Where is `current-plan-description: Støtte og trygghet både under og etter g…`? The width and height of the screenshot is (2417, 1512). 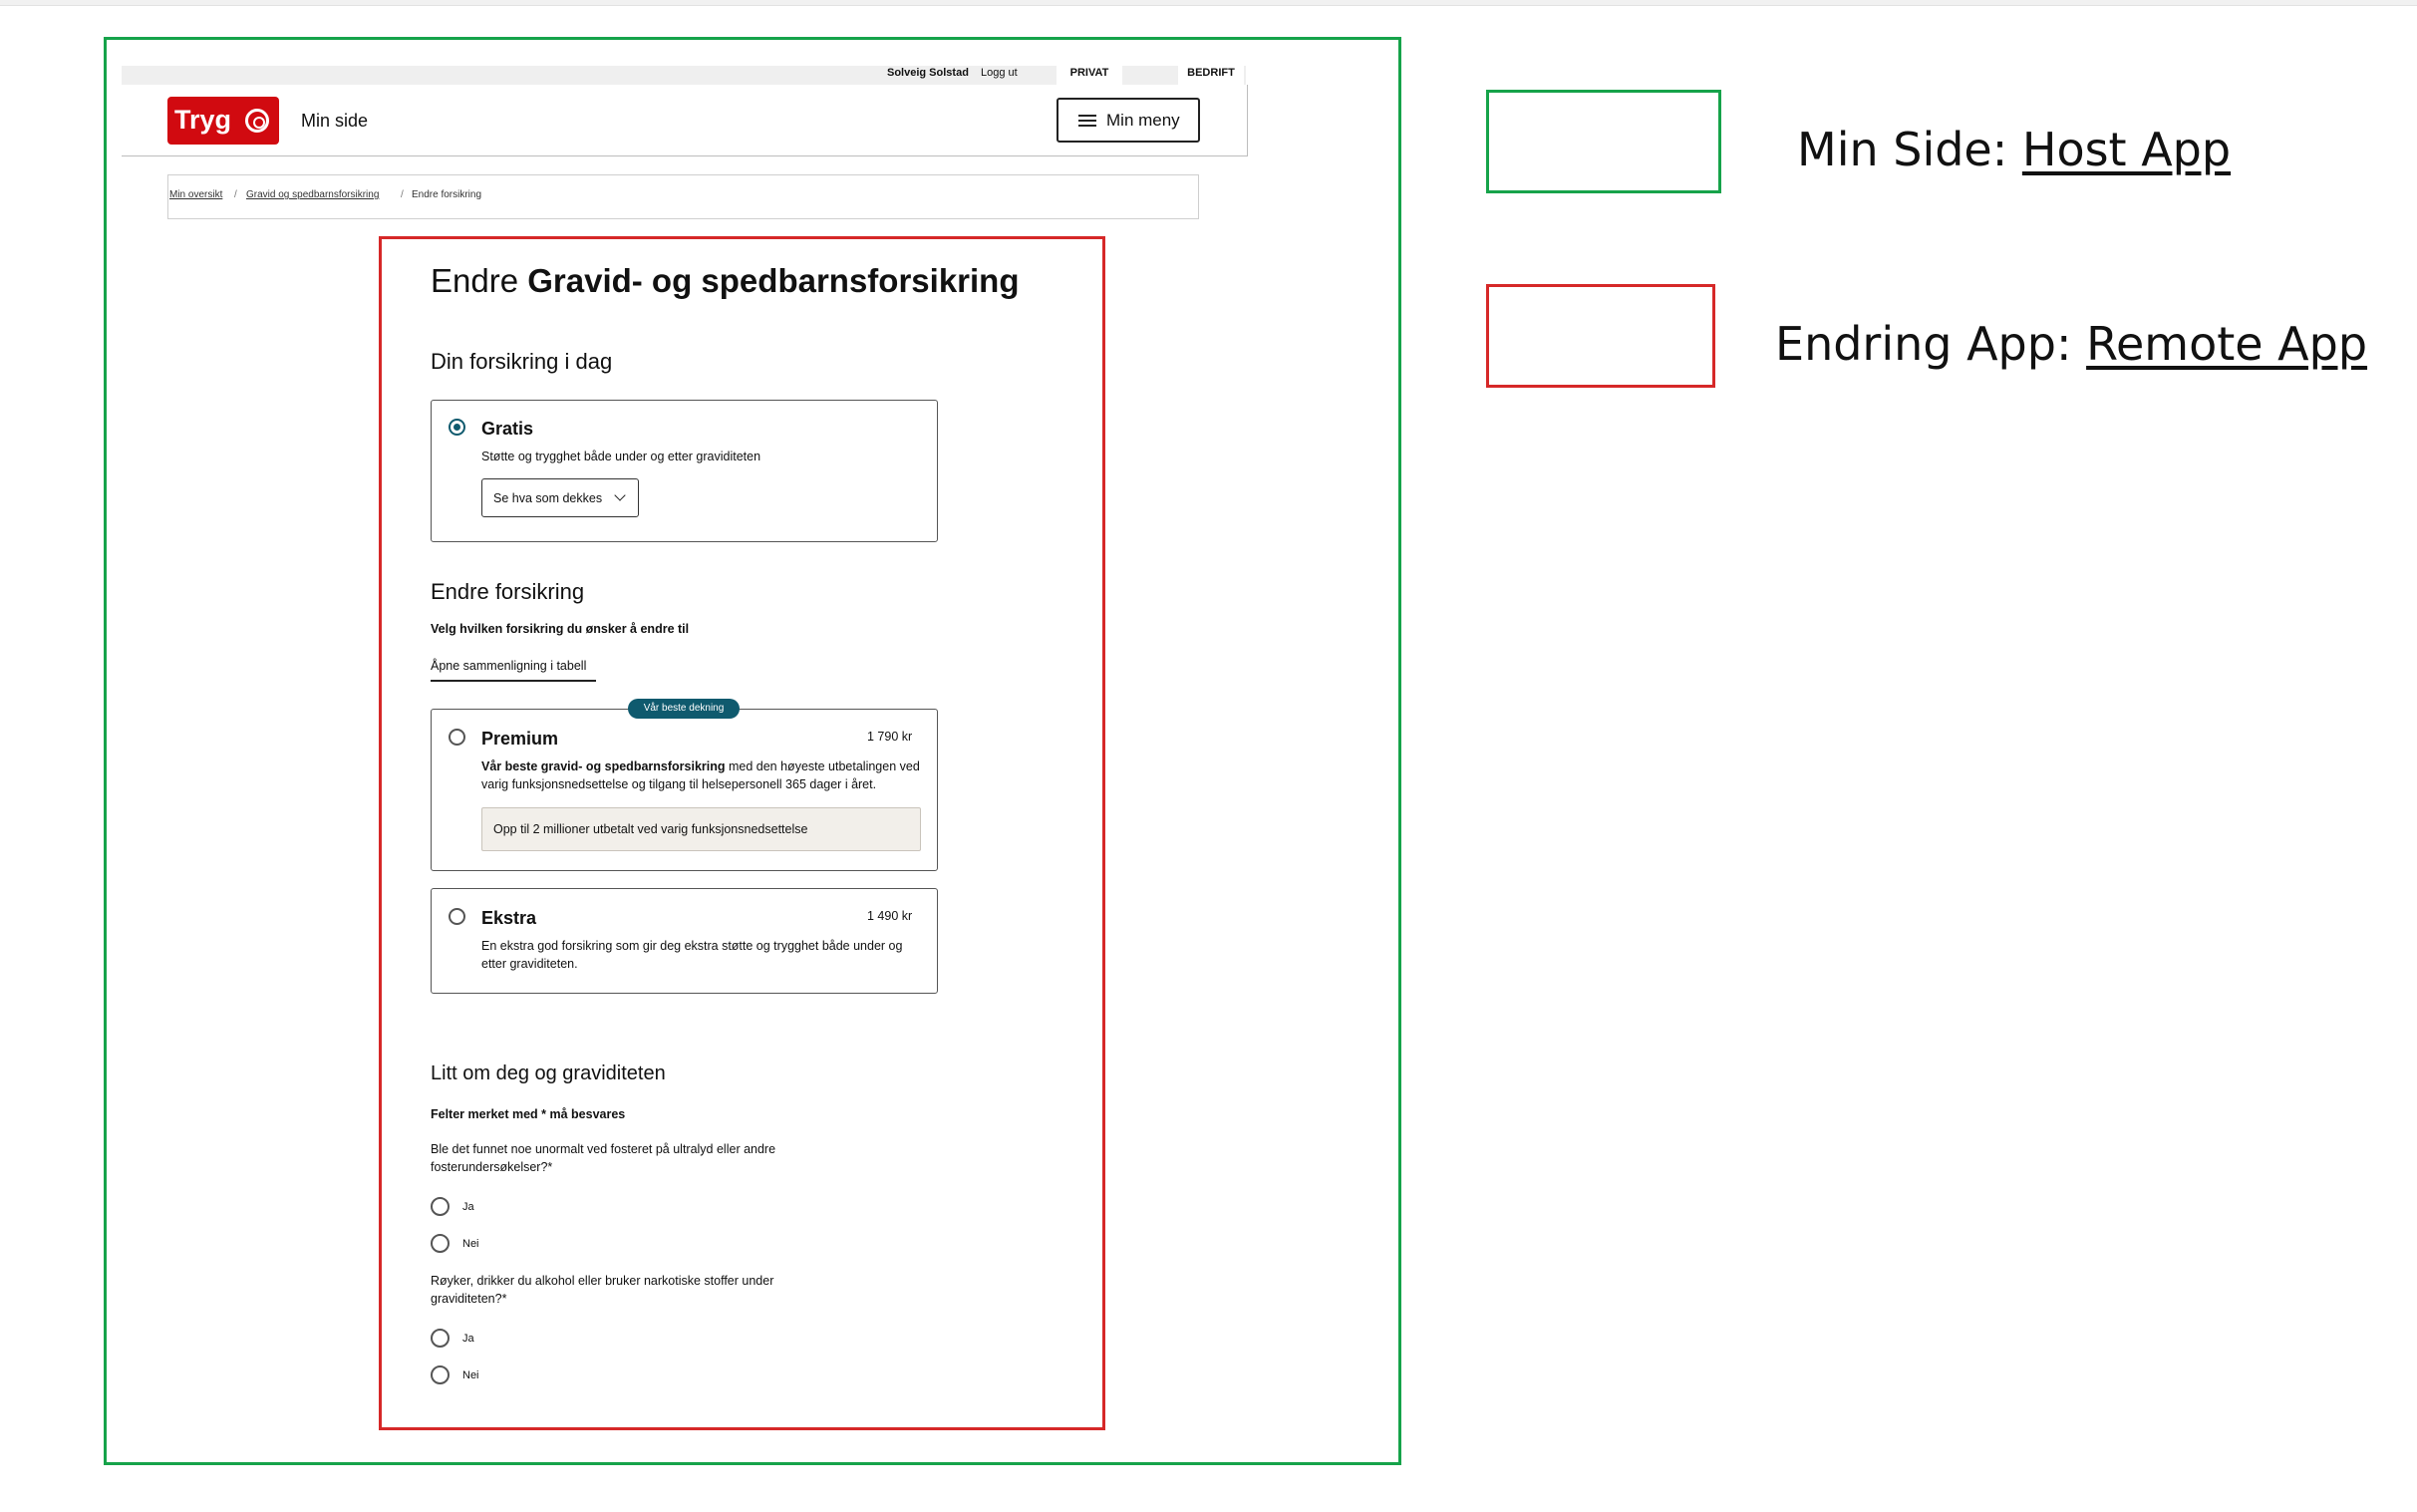 current-plan-description: Støtte og trygghet både under og etter g… is located at coordinates (621, 457).